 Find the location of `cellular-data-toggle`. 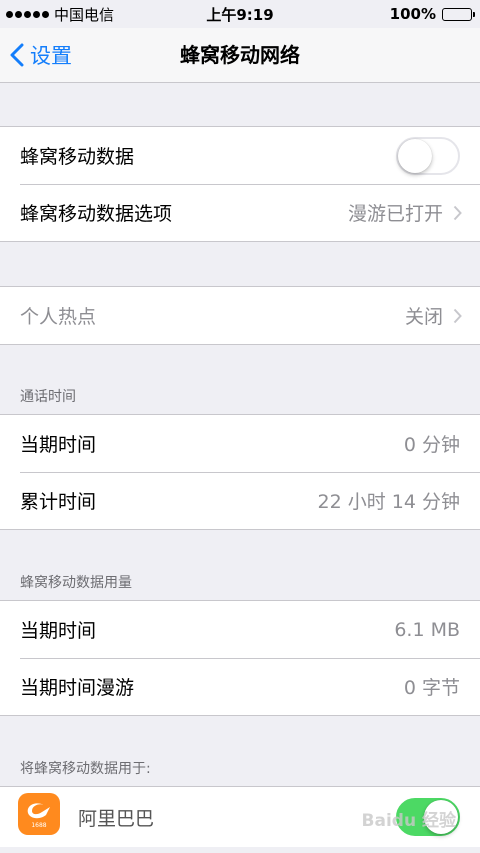

cellular-data-toggle is located at coordinates (428, 155).